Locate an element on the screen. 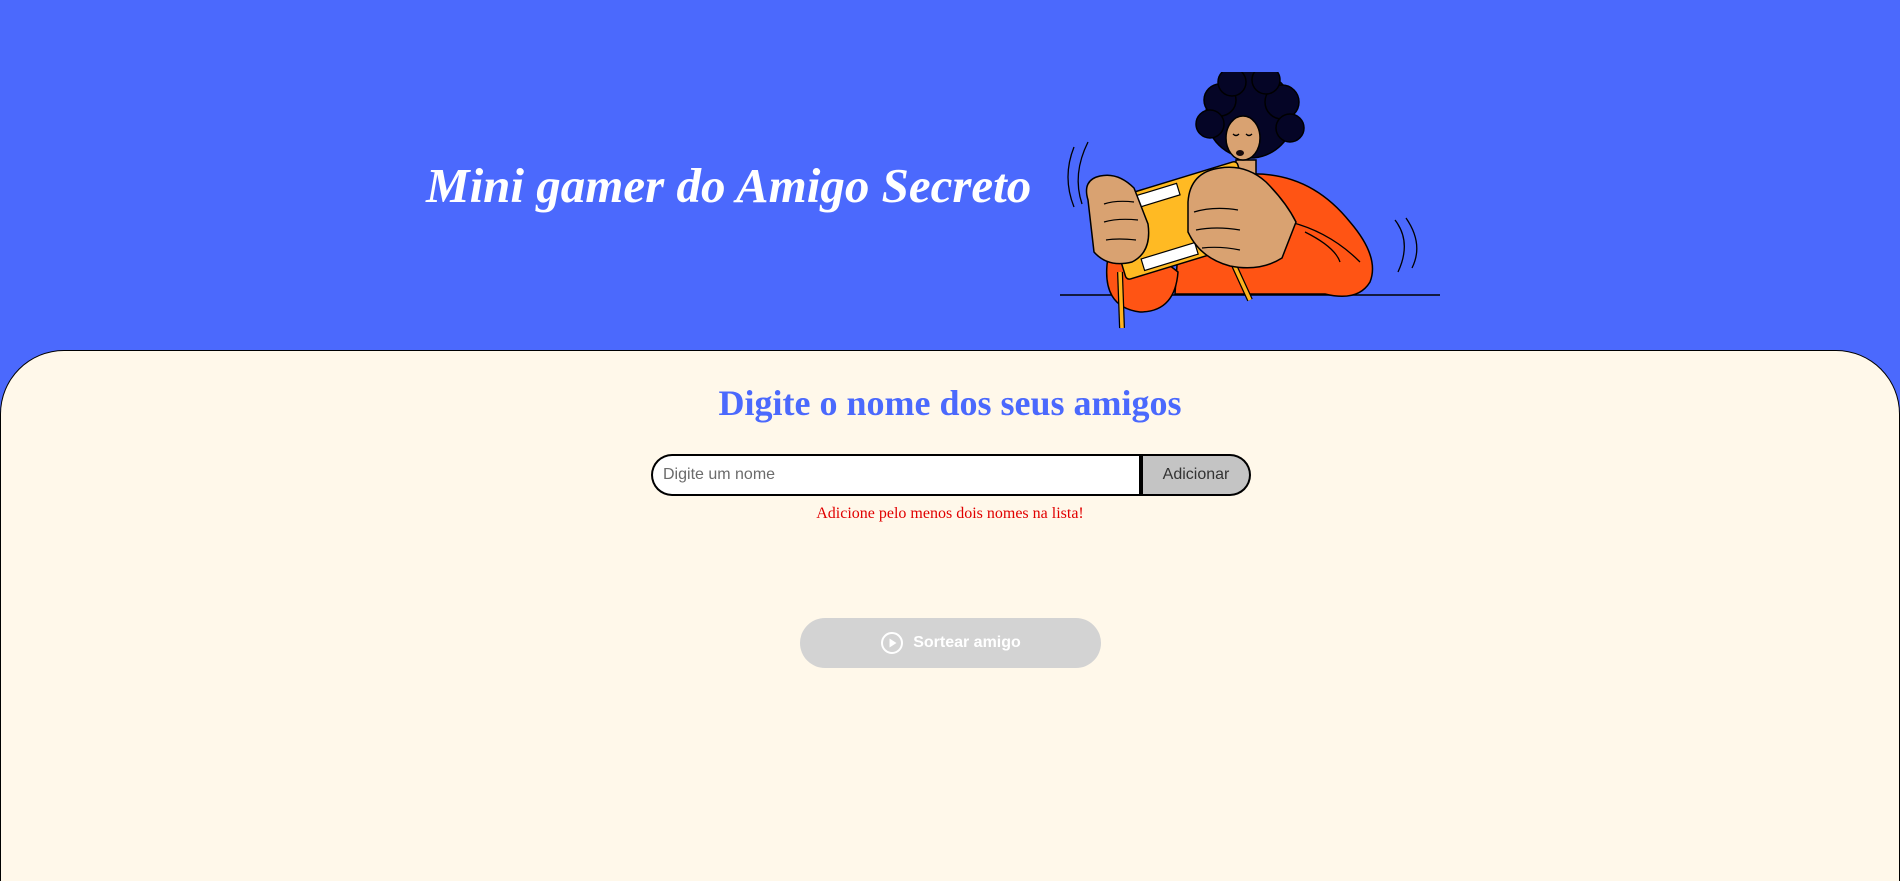  friend-name-input is located at coordinates (896, 475).